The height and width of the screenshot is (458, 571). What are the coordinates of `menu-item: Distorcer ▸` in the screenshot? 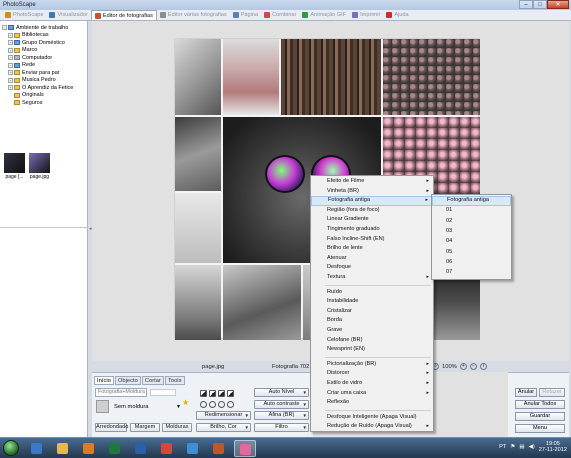 It's located at (372, 374).